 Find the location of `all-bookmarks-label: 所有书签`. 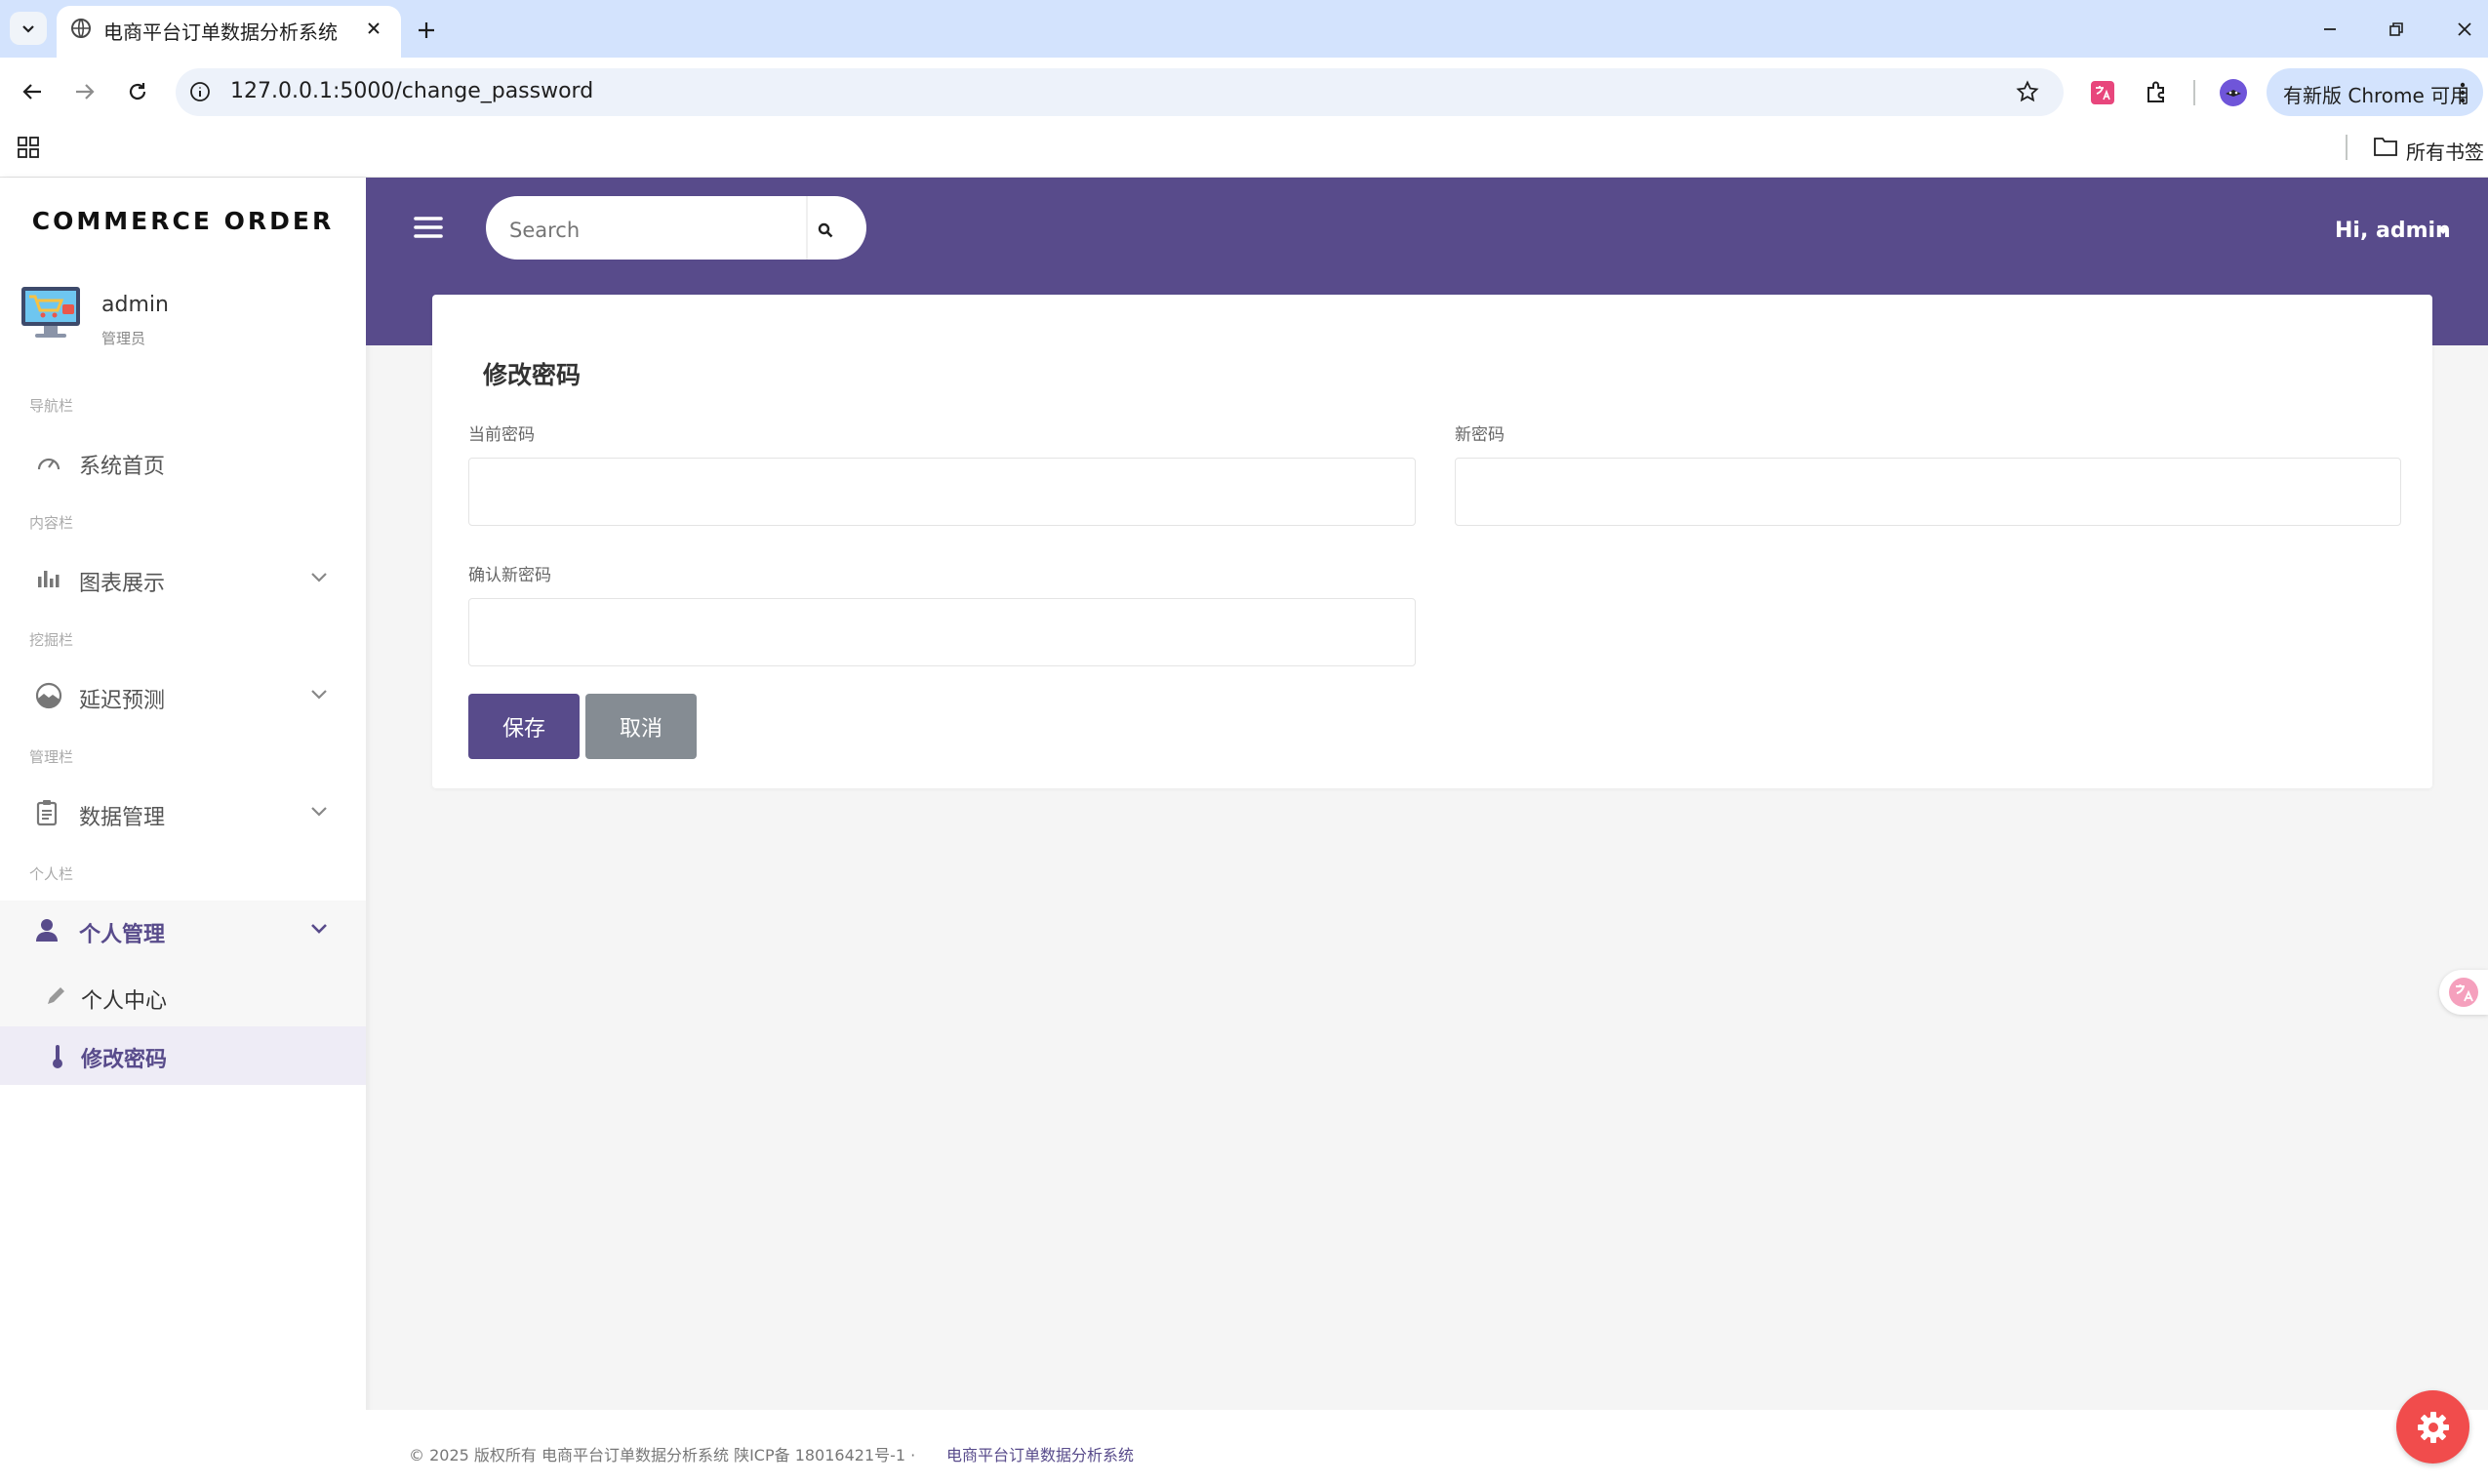

all-bookmarks-label: 所有书签 is located at coordinates (2445, 151).